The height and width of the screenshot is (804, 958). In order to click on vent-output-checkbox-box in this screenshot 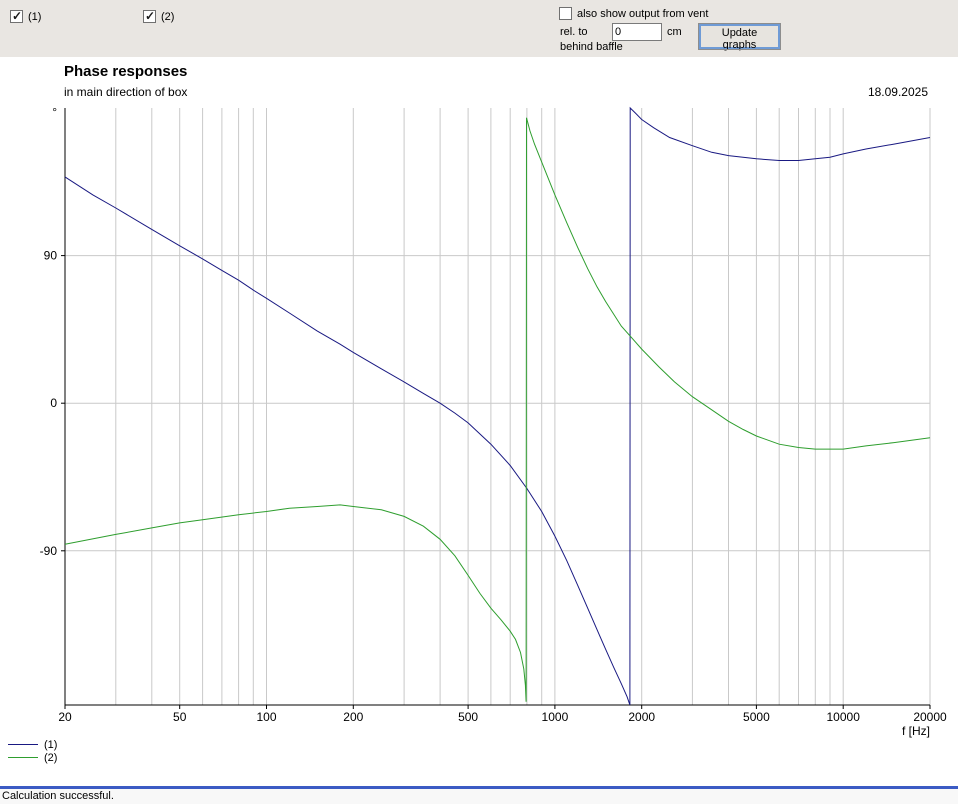, I will do `click(565, 13)`.